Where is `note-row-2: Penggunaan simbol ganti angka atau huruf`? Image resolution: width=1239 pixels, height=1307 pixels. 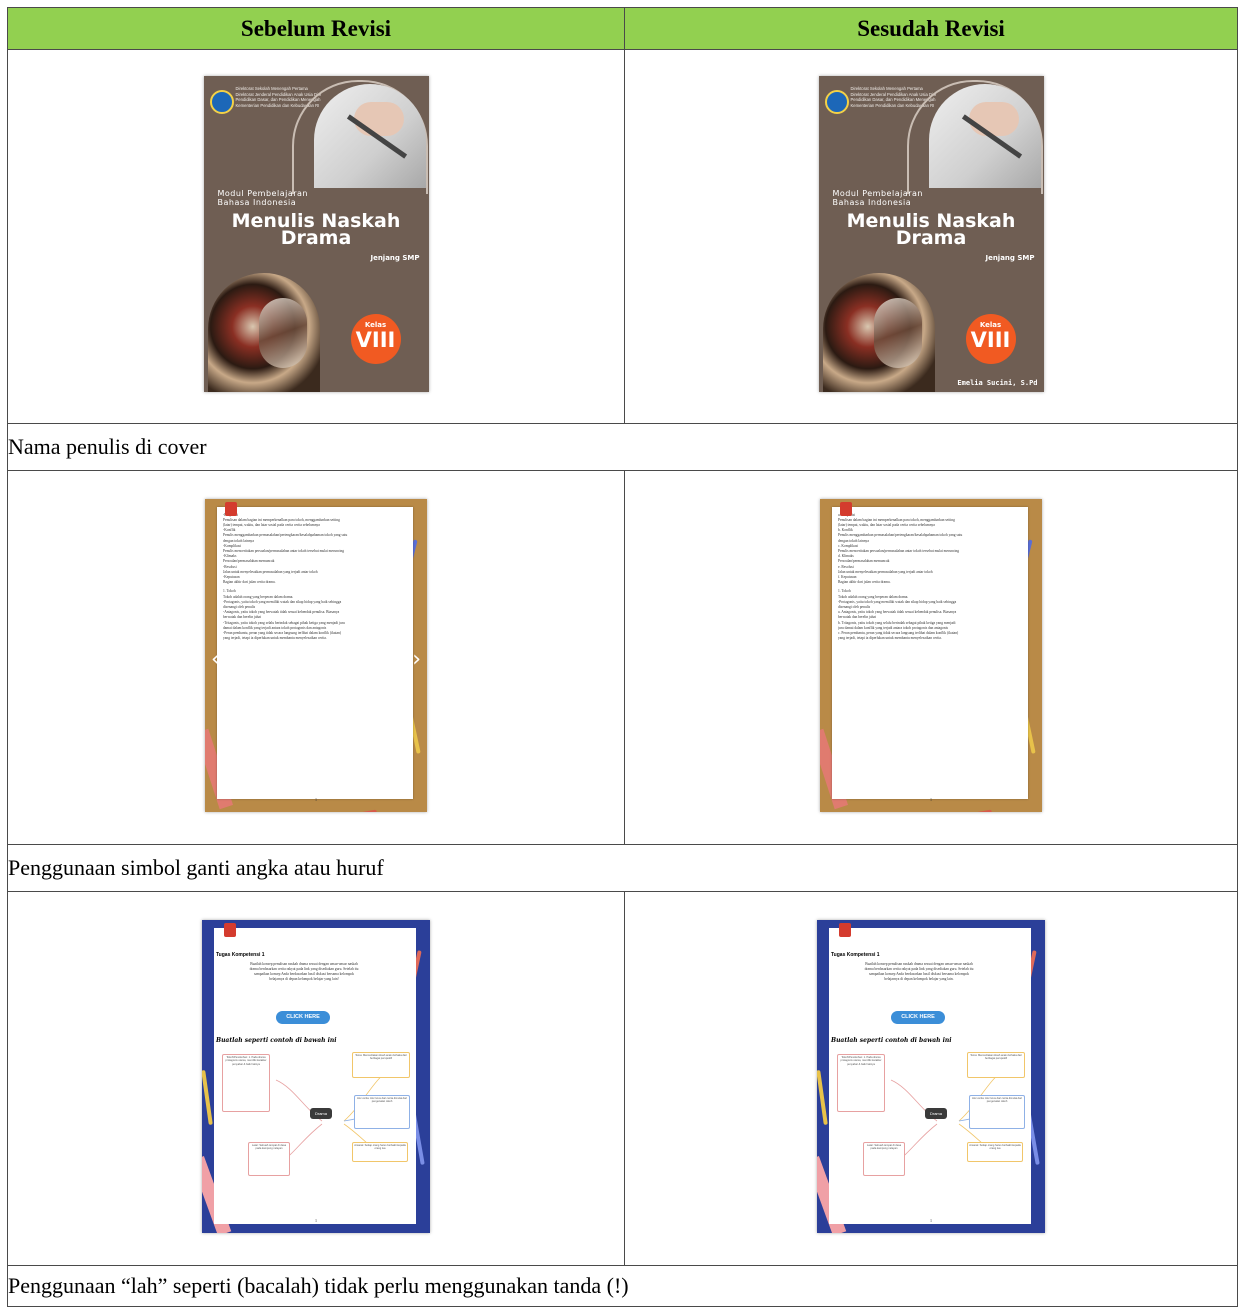 note-row-2: Penggunaan simbol ganti angka atau huruf is located at coordinates (622, 868).